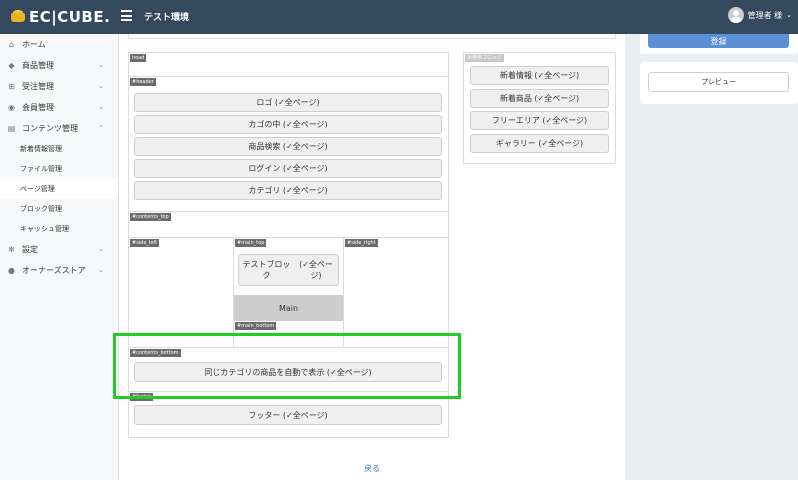  What do you see at coordinates (38, 86) in the screenshot?
I see `sidebar-item-label: 受注管理` at bounding box center [38, 86].